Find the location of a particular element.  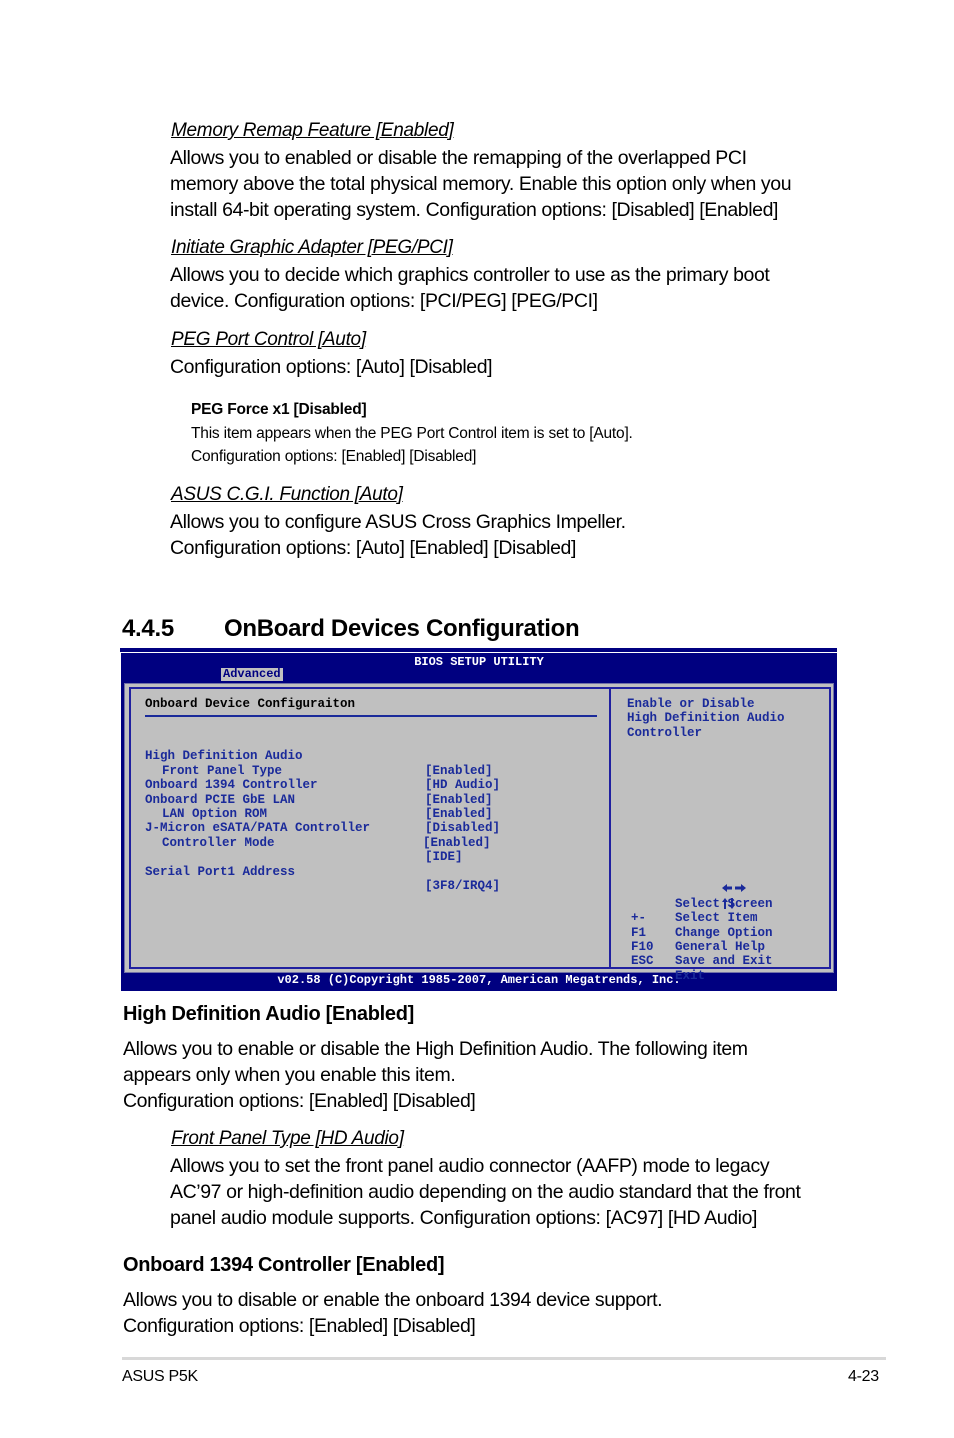

item-title-peg-port: PEG Port Control [Auto] is located at coordinates (268, 339).